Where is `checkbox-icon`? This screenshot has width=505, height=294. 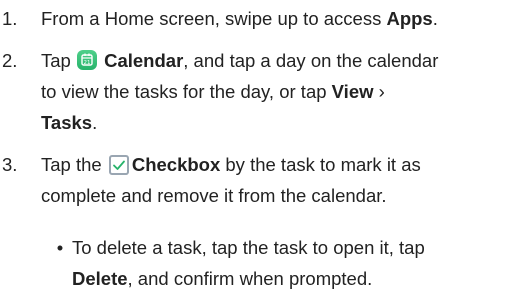 checkbox-icon is located at coordinates (118, 165).